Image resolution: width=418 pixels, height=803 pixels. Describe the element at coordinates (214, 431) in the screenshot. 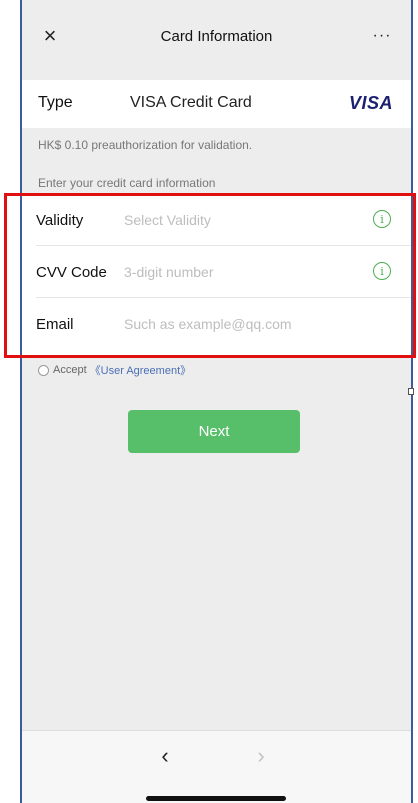

I see `next-button: Next` at that location.